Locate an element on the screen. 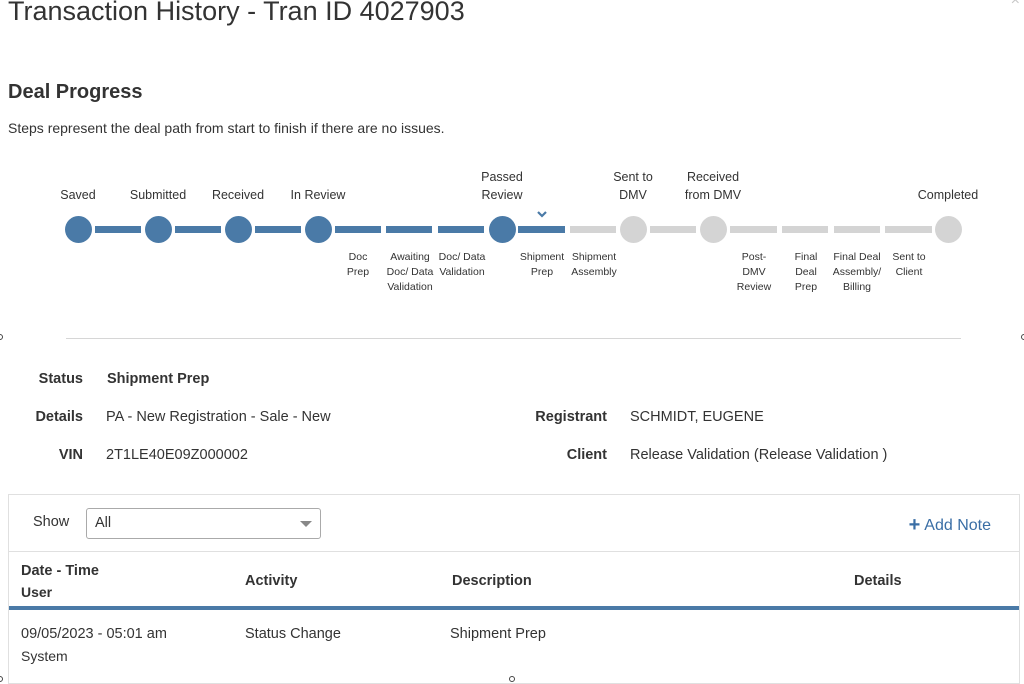 This screenshot has height=684, width=1024. substep-label: Shipment Assembly is located at coordinates (594, 264).